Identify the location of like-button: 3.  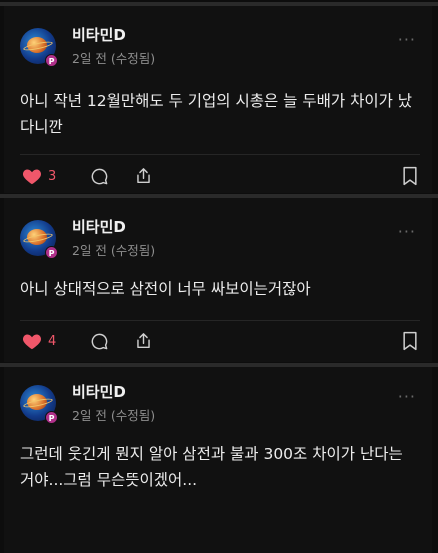
(39, 176).